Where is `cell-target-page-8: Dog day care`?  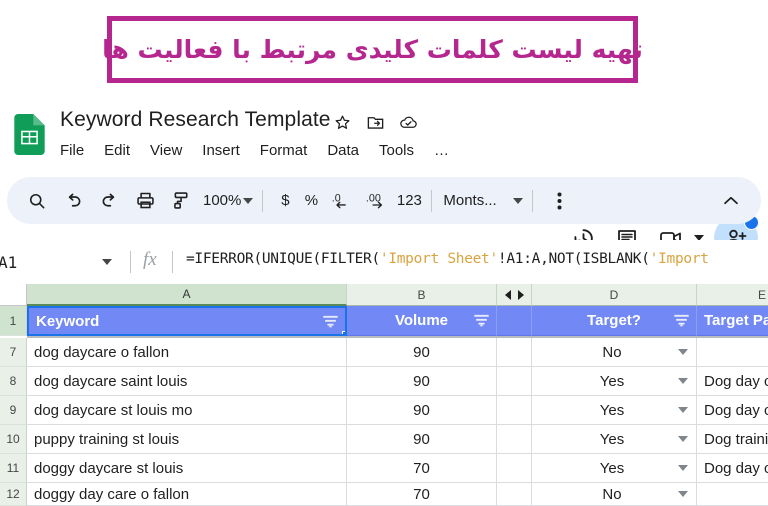
cell-target-page-8: Dog day care is located at coordinates (732, 381).